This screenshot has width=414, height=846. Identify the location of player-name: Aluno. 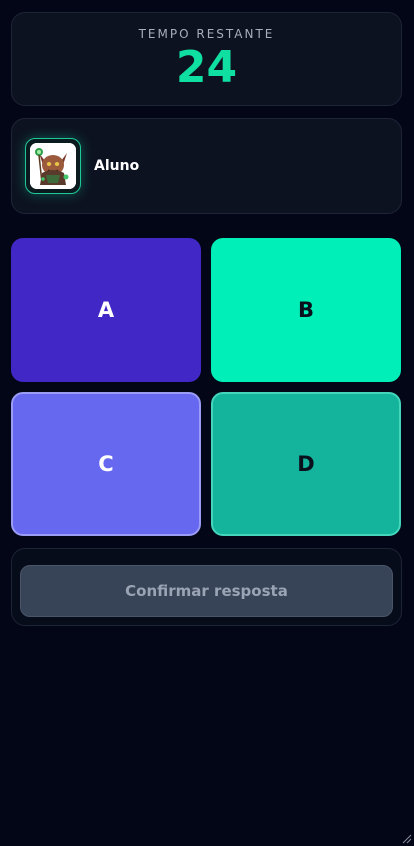
(117, 166).